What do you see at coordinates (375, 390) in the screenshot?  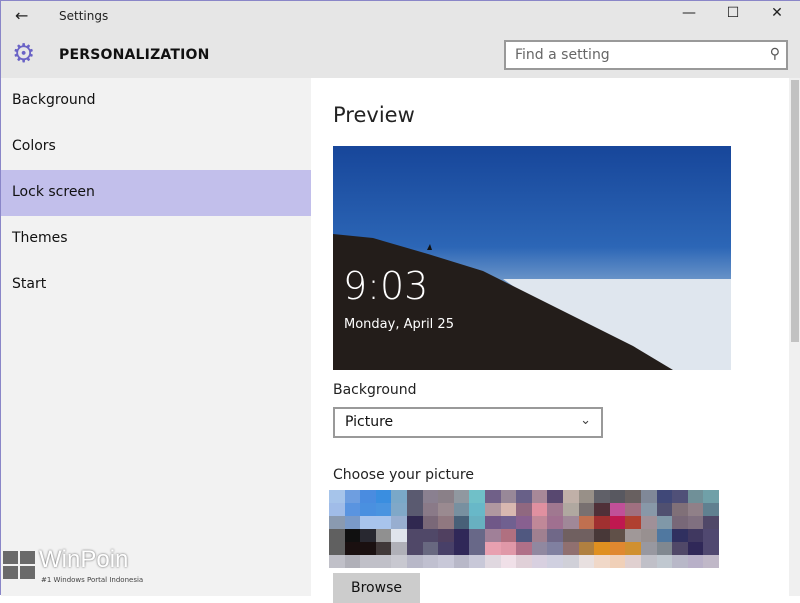 I see `background-label: Background` at bounding box center [375, 390].